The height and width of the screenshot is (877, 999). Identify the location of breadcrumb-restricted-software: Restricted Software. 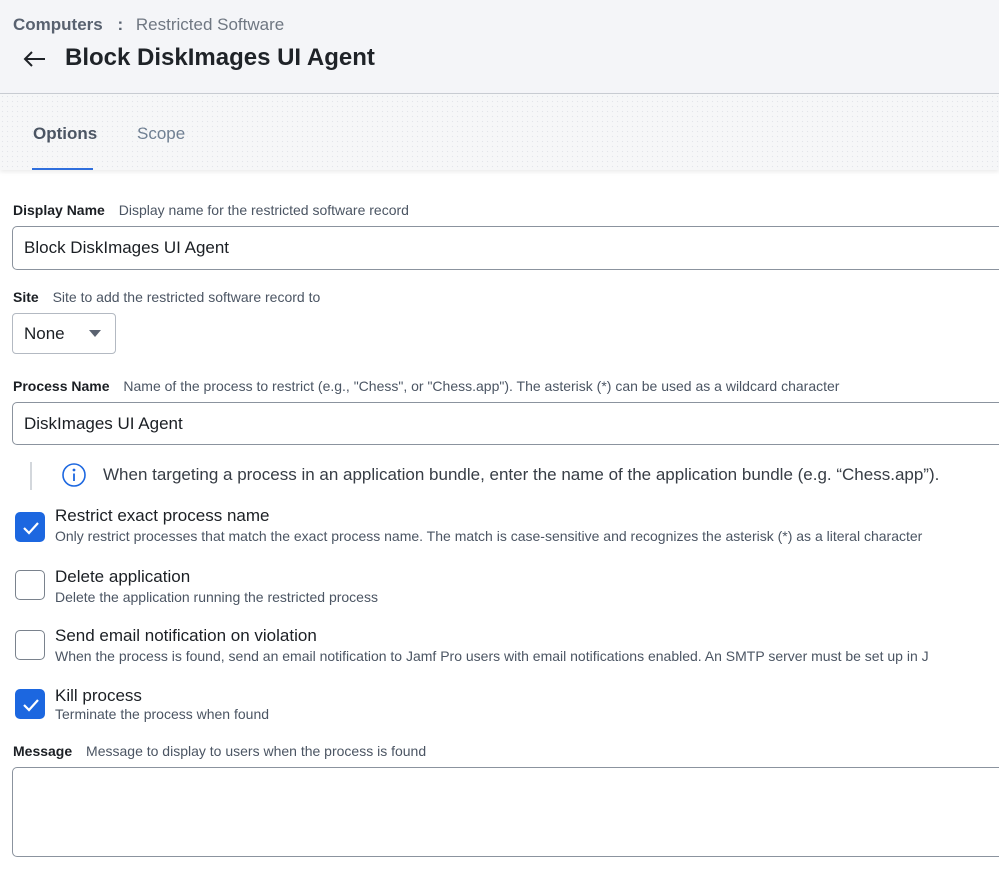
(210, 24).